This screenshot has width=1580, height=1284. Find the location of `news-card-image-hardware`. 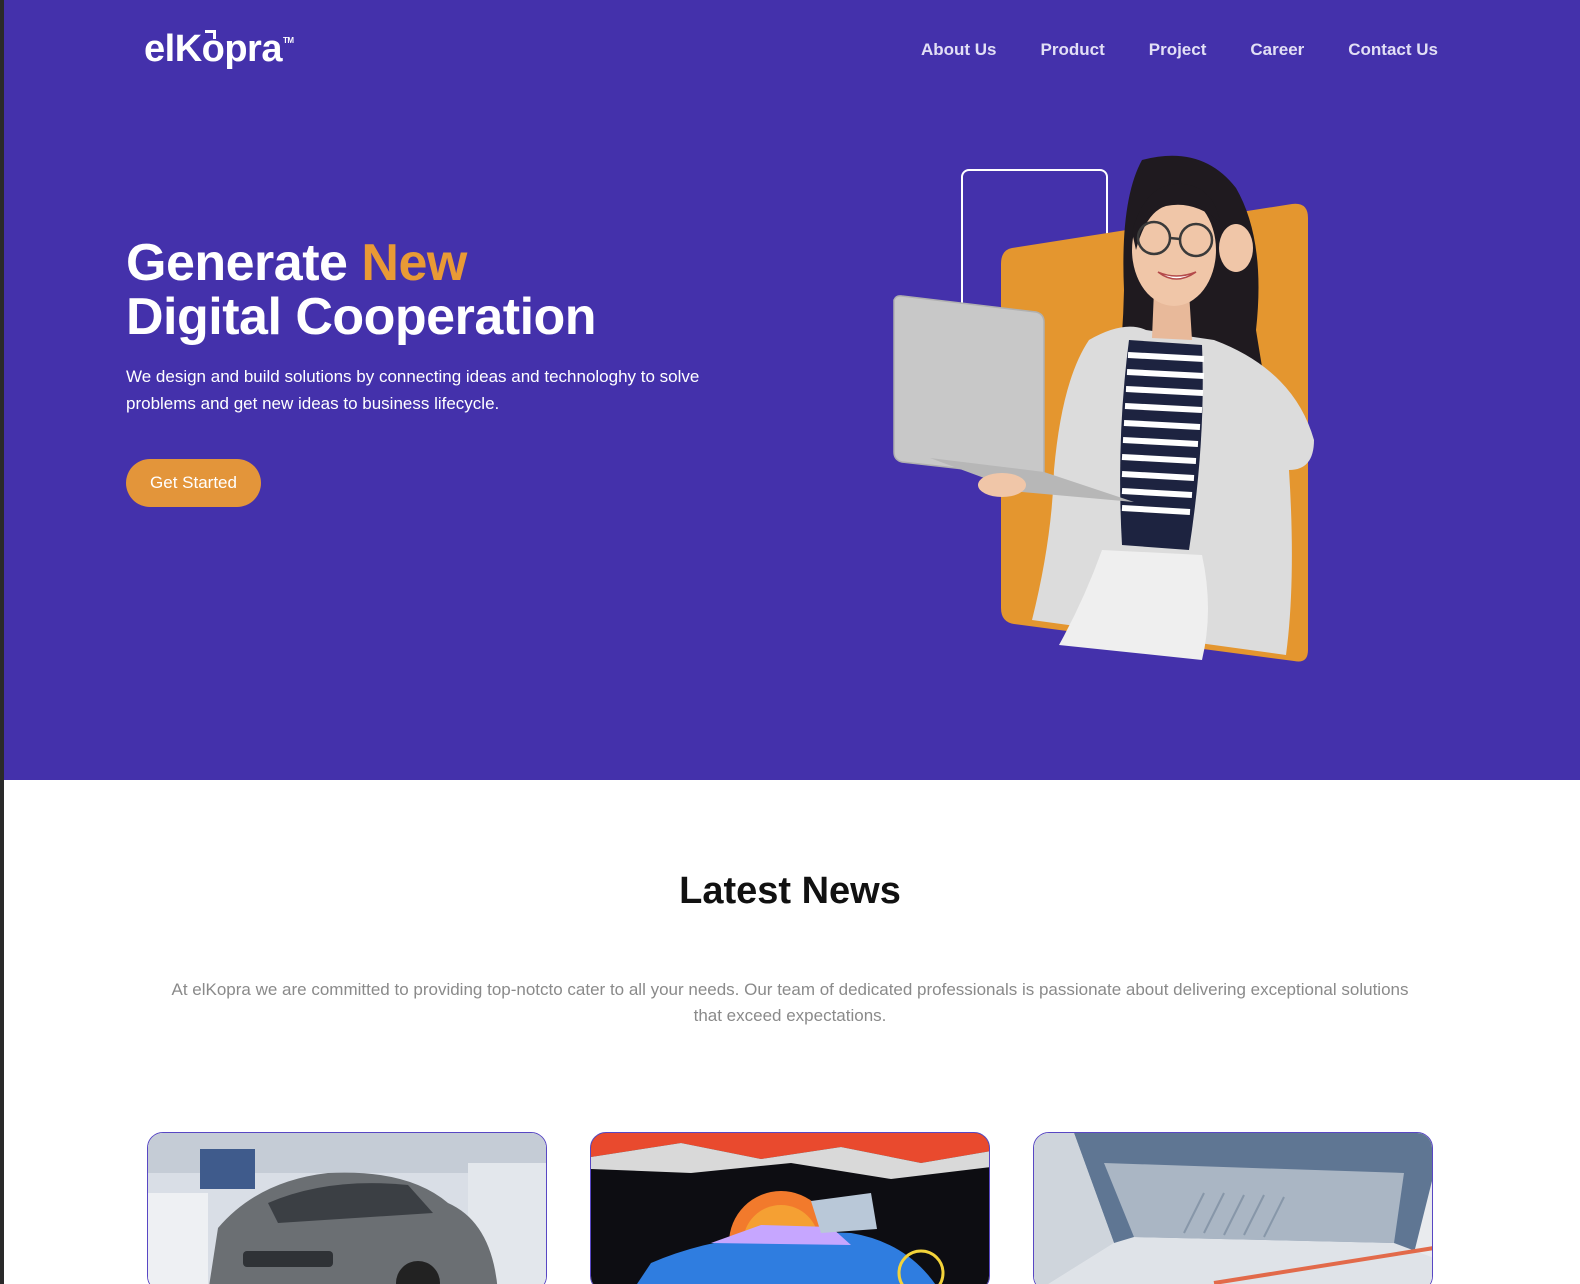

news-card-image-hardware is located at coordinates (1233, 1208).